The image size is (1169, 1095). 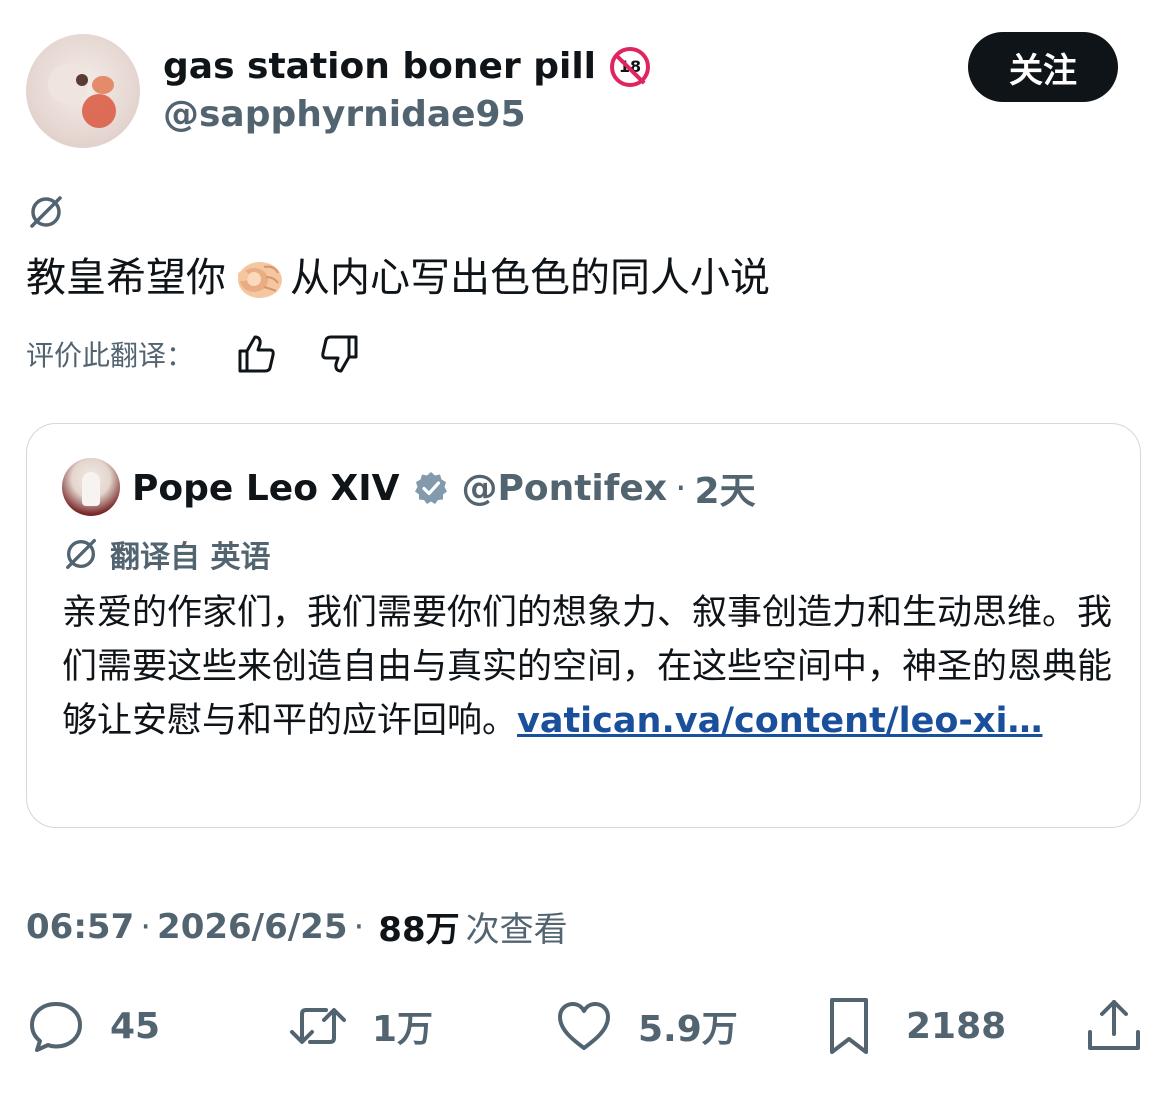 I want to click on quoted-tweet-time: 2天, so click(x=725, y=488).